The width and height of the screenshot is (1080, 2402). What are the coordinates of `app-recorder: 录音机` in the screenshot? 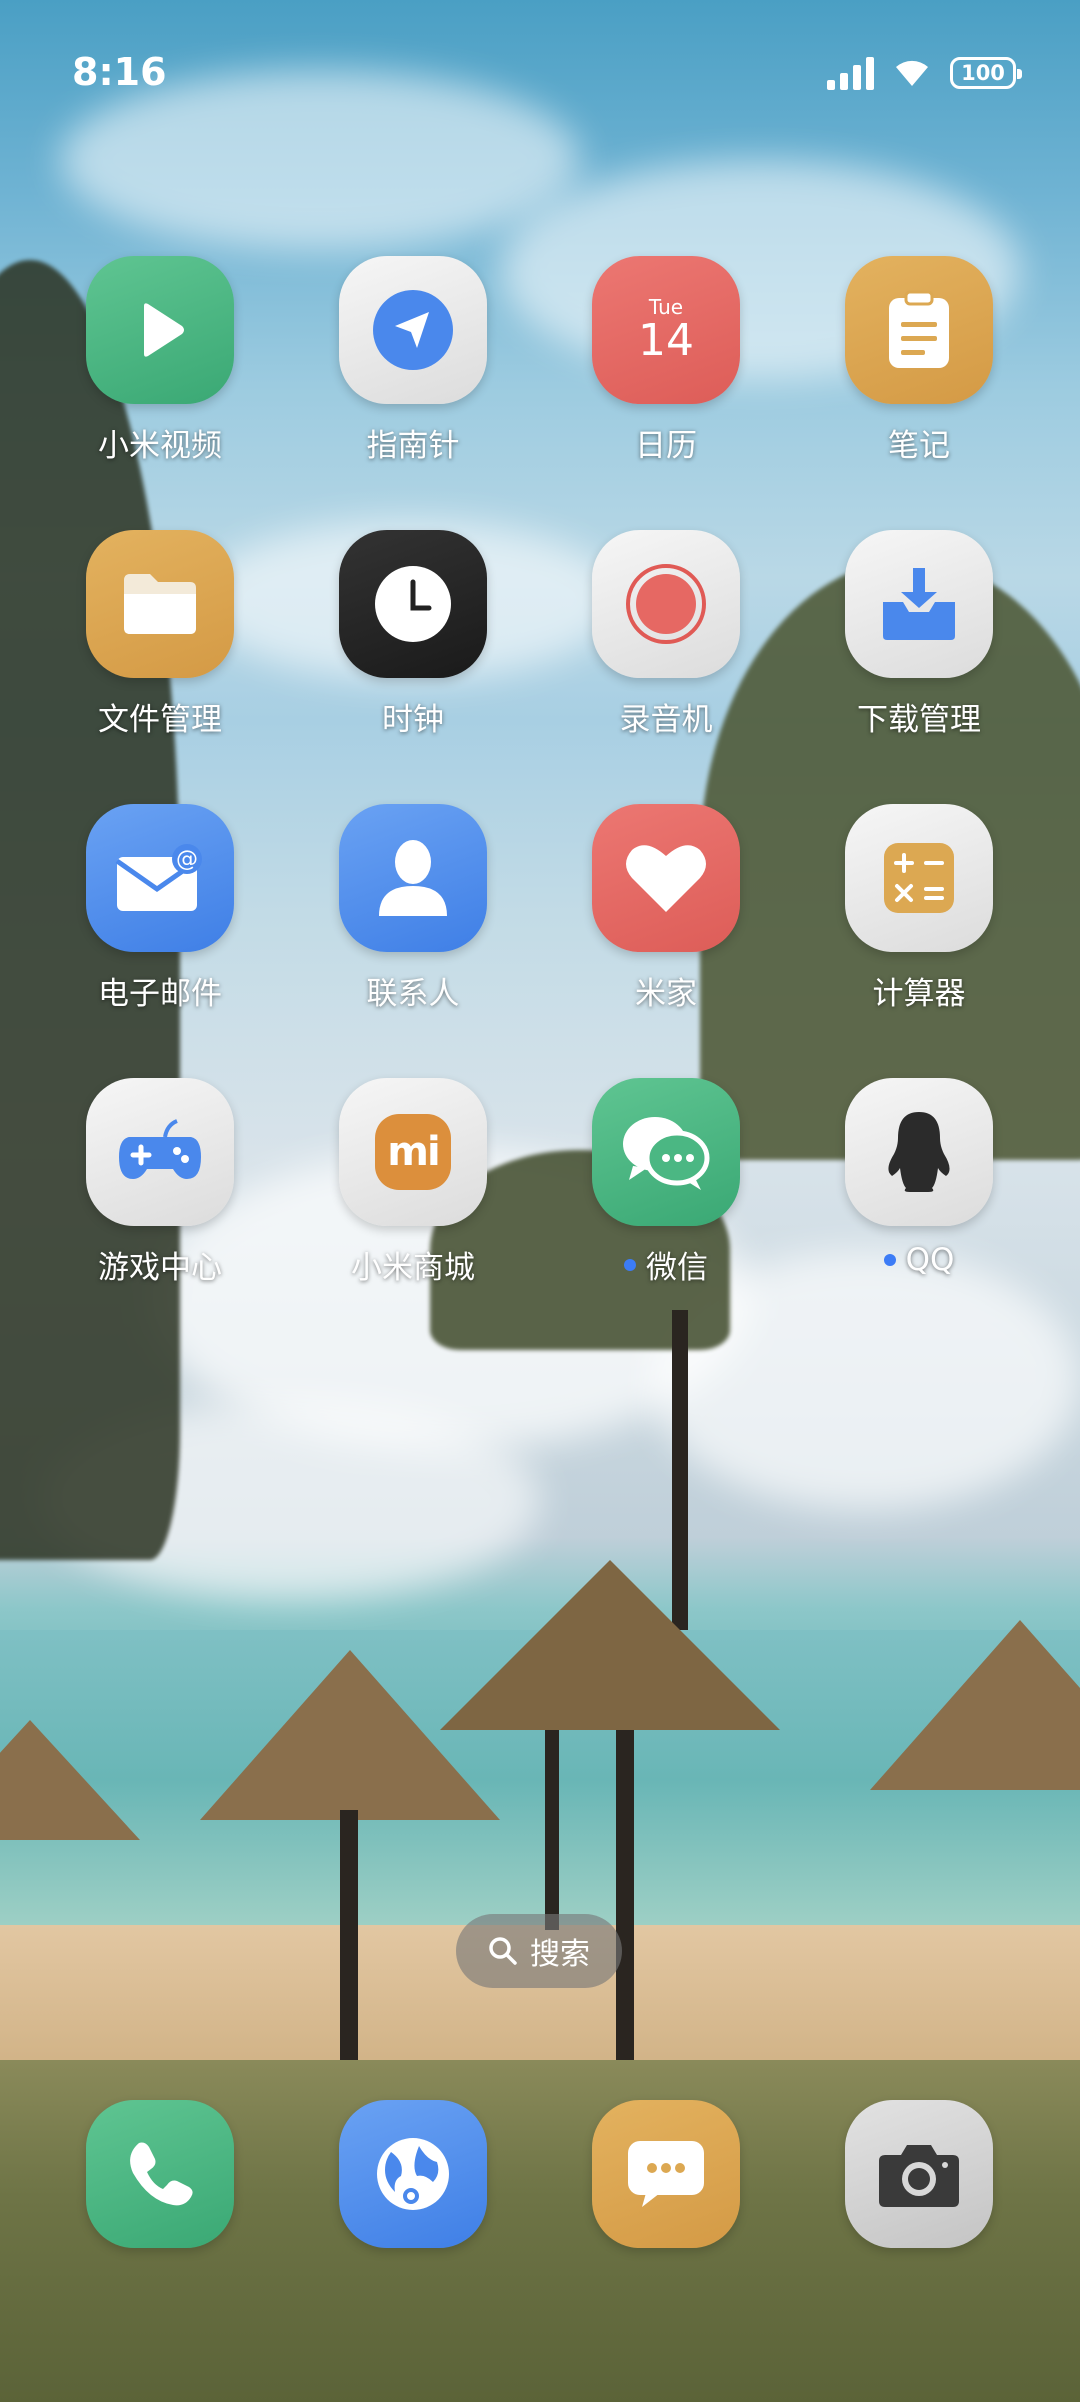 It's located at (666, 650).